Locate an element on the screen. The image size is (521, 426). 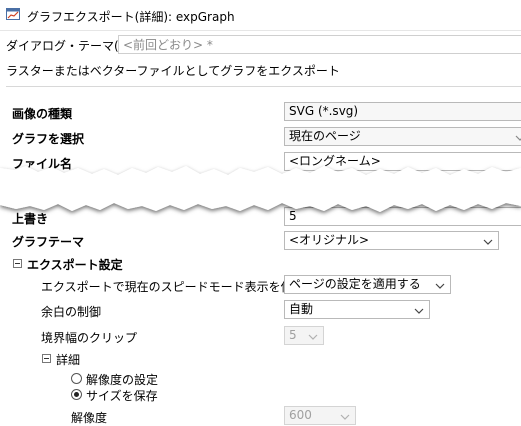
select-graph-label: グラフを選択 is located at coordinates (48, 139).